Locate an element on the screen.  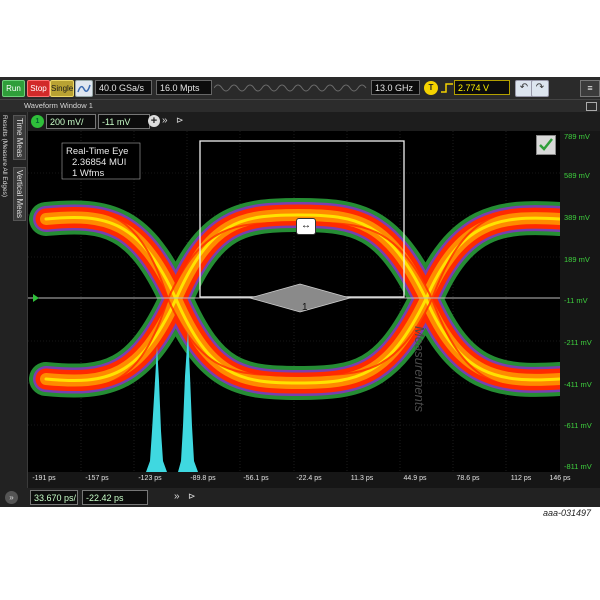
autoscale-icon is located at coordinates (84, 88).